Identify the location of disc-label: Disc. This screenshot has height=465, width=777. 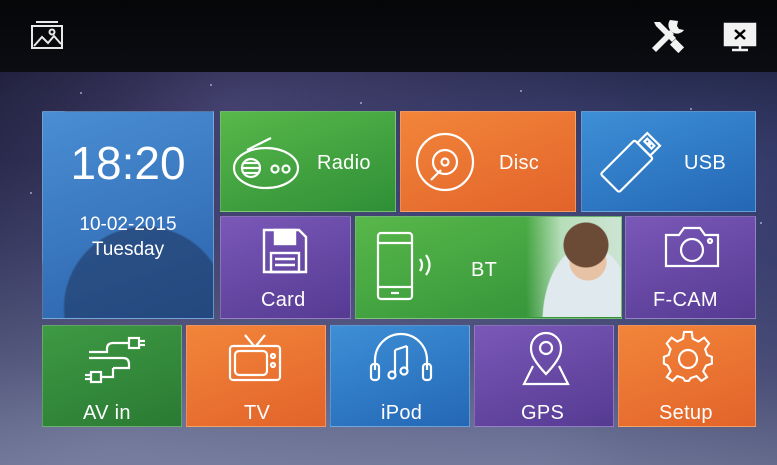
(519, 163).